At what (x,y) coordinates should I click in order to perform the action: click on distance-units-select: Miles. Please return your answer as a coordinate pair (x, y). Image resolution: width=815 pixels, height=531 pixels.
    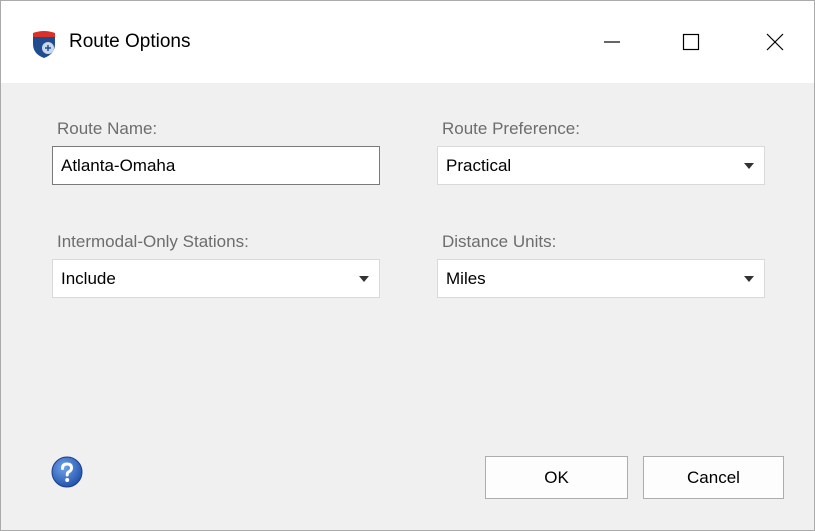
    Looking at the image, I should click on (601, 278).